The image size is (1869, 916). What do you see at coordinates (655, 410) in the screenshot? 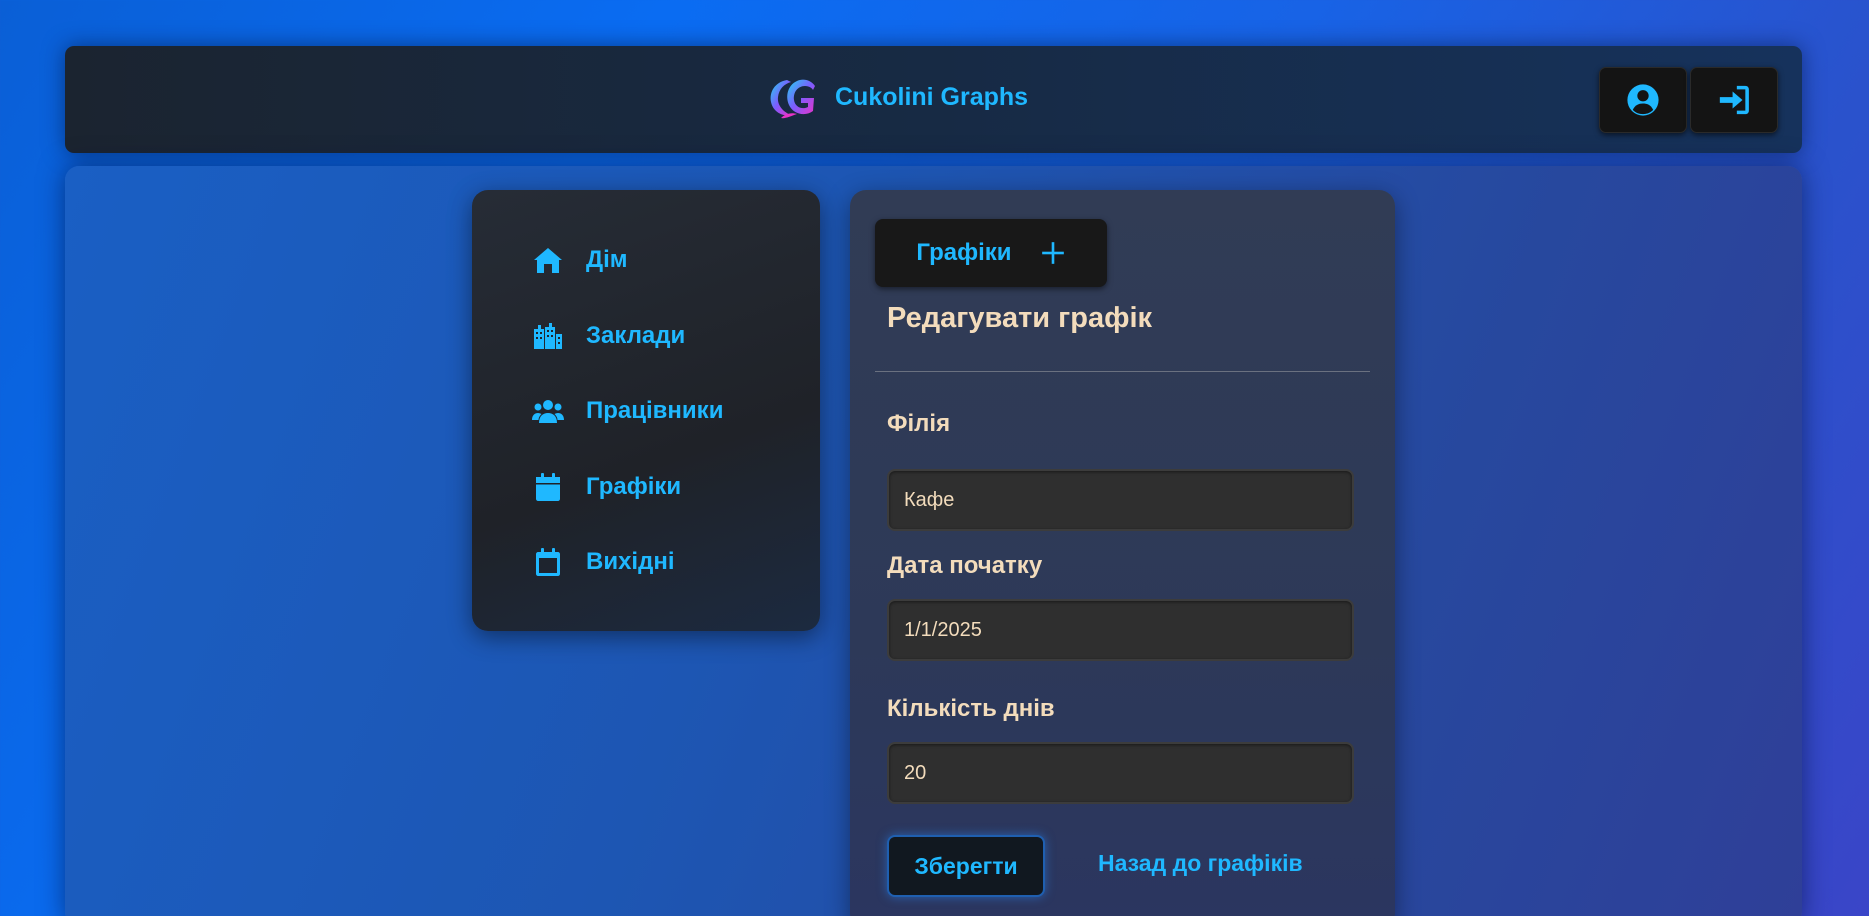
I see `sidebar-item-label: Працівники` at bounding box center [655, 410].